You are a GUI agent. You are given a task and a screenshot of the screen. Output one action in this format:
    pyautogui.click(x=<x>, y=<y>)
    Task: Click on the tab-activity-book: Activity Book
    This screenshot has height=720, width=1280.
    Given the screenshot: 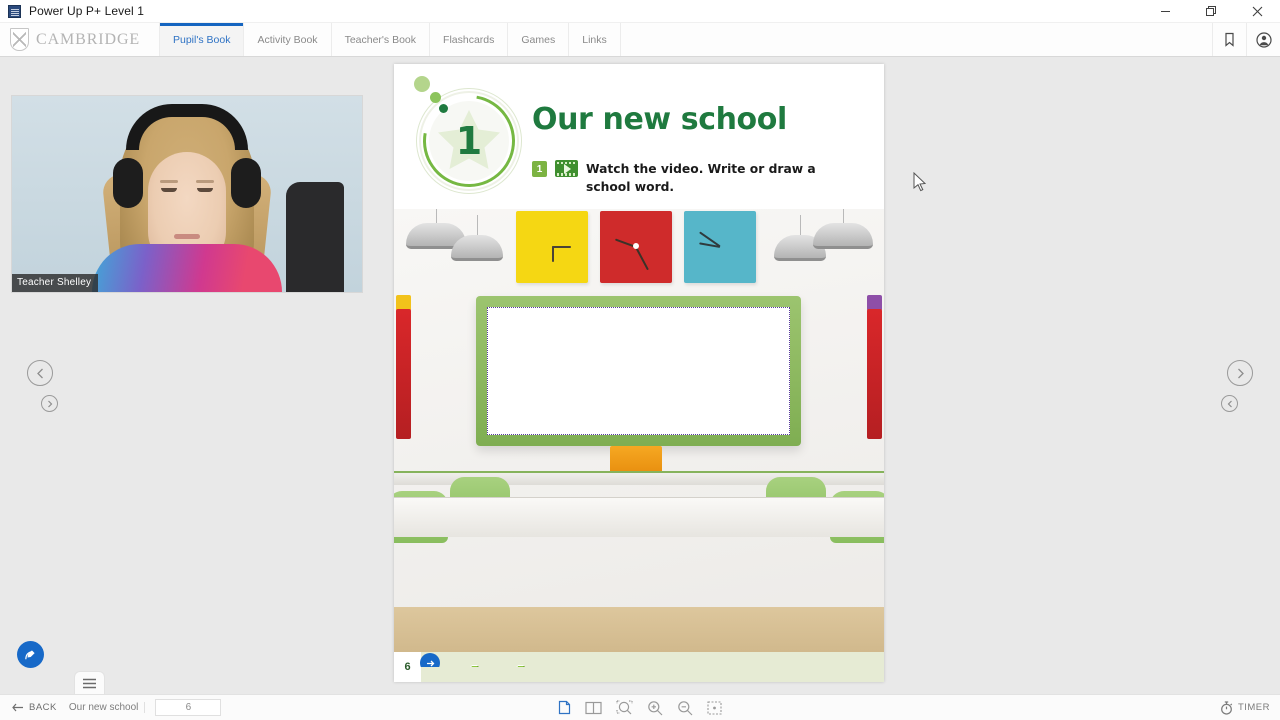 What is the action you would take?
    pyautogui.click(x=288, y=39)
    